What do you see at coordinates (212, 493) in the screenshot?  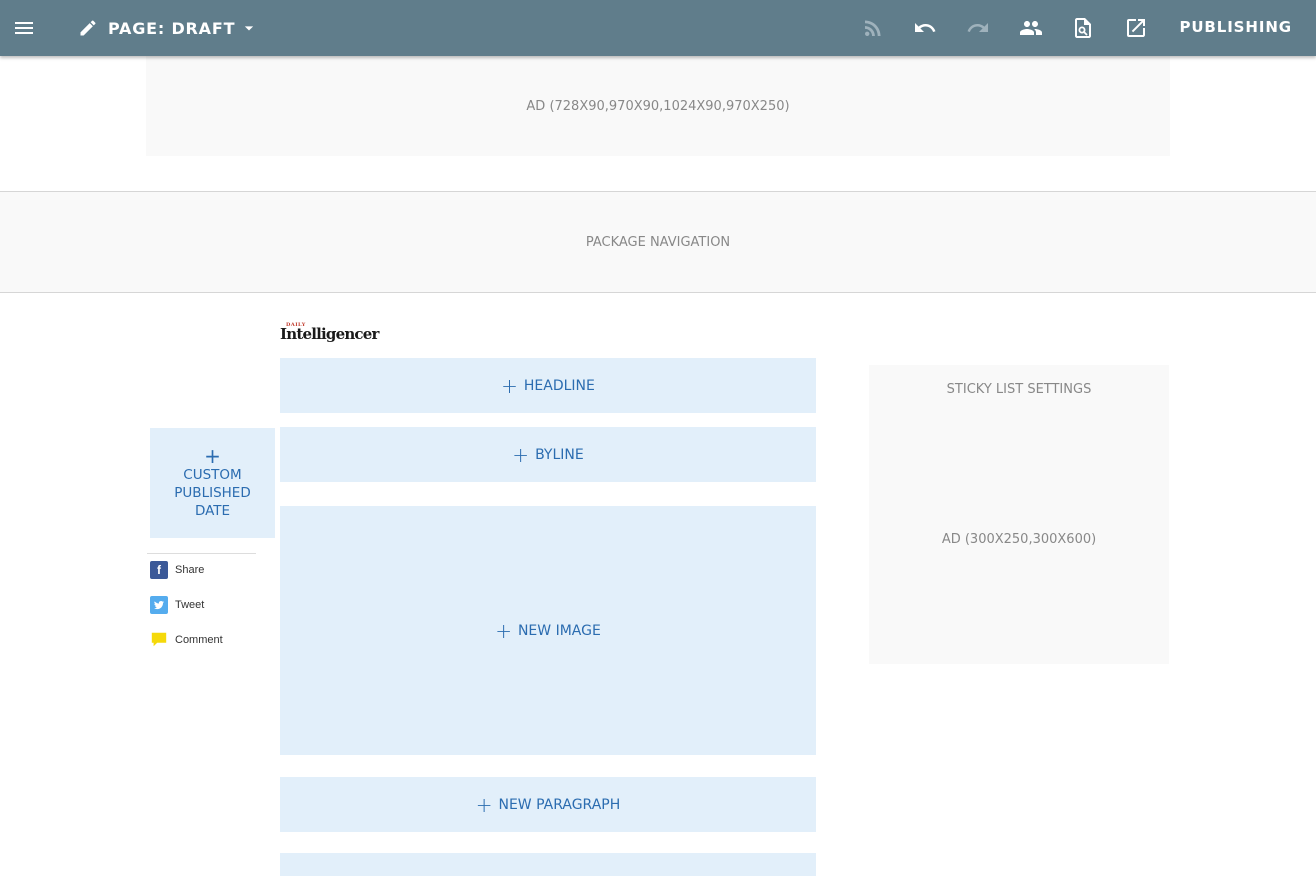 I see `custom-date-line-2: PUBLISHED` at bounding box center [212, 493].